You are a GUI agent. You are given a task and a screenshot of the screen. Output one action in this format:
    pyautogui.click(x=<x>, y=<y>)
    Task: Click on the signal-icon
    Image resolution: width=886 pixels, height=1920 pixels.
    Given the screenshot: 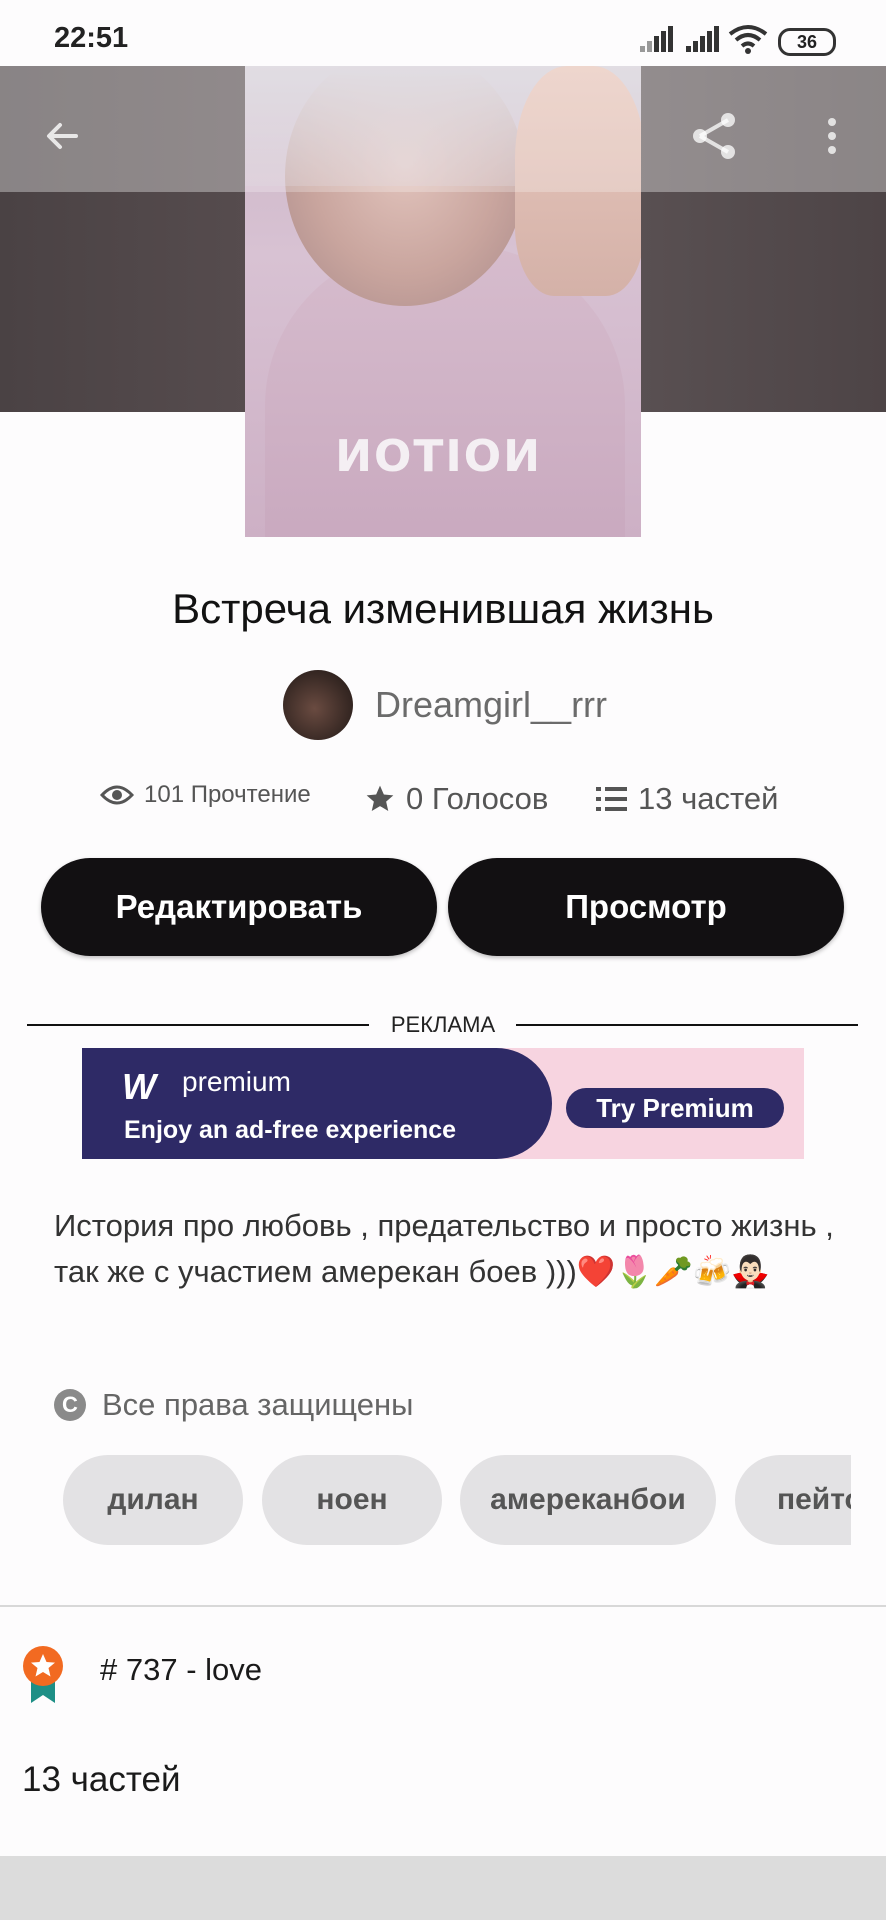 What is the action you would take?
    pyautogui.click(x=657, y=39)
    